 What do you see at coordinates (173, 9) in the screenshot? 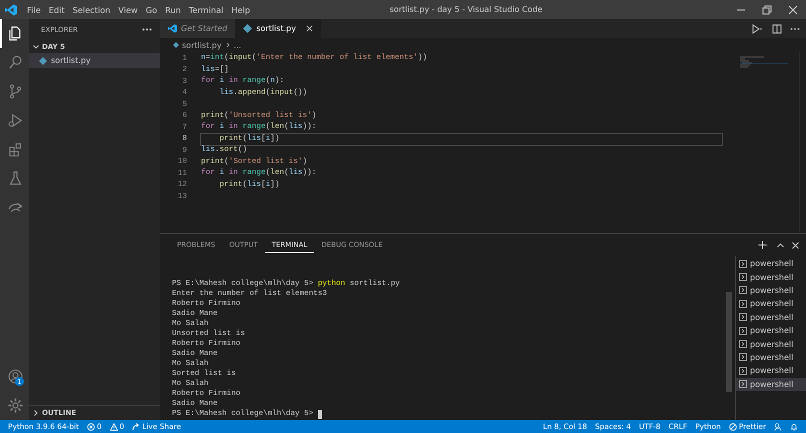
I see `menu-item: Run` at bounding box center [173, 9].